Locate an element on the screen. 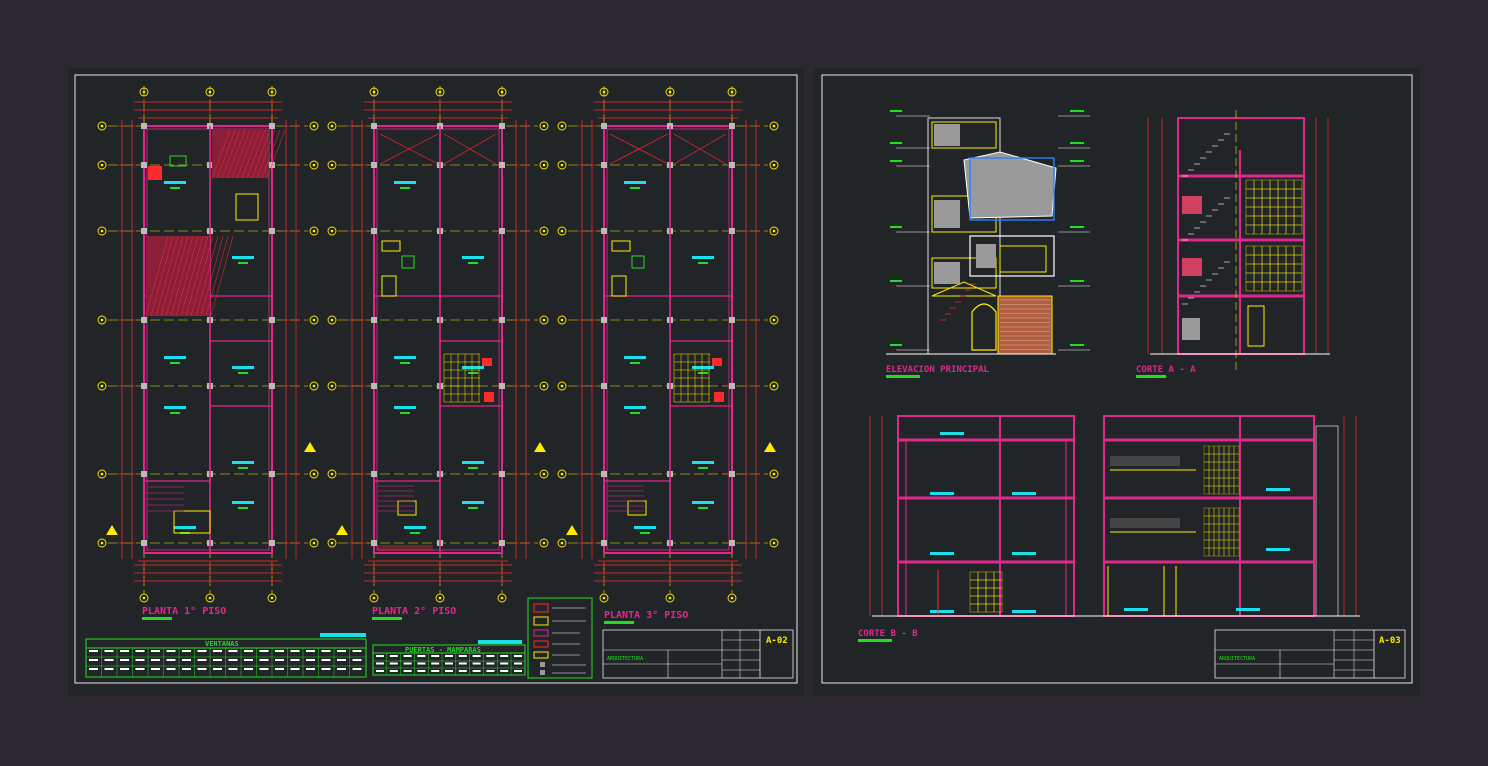 Image resolution: width=1488 pixels, height=766 pixels. title-block-left-project: ARQUITECTURA is located at coordinates (625, 659).